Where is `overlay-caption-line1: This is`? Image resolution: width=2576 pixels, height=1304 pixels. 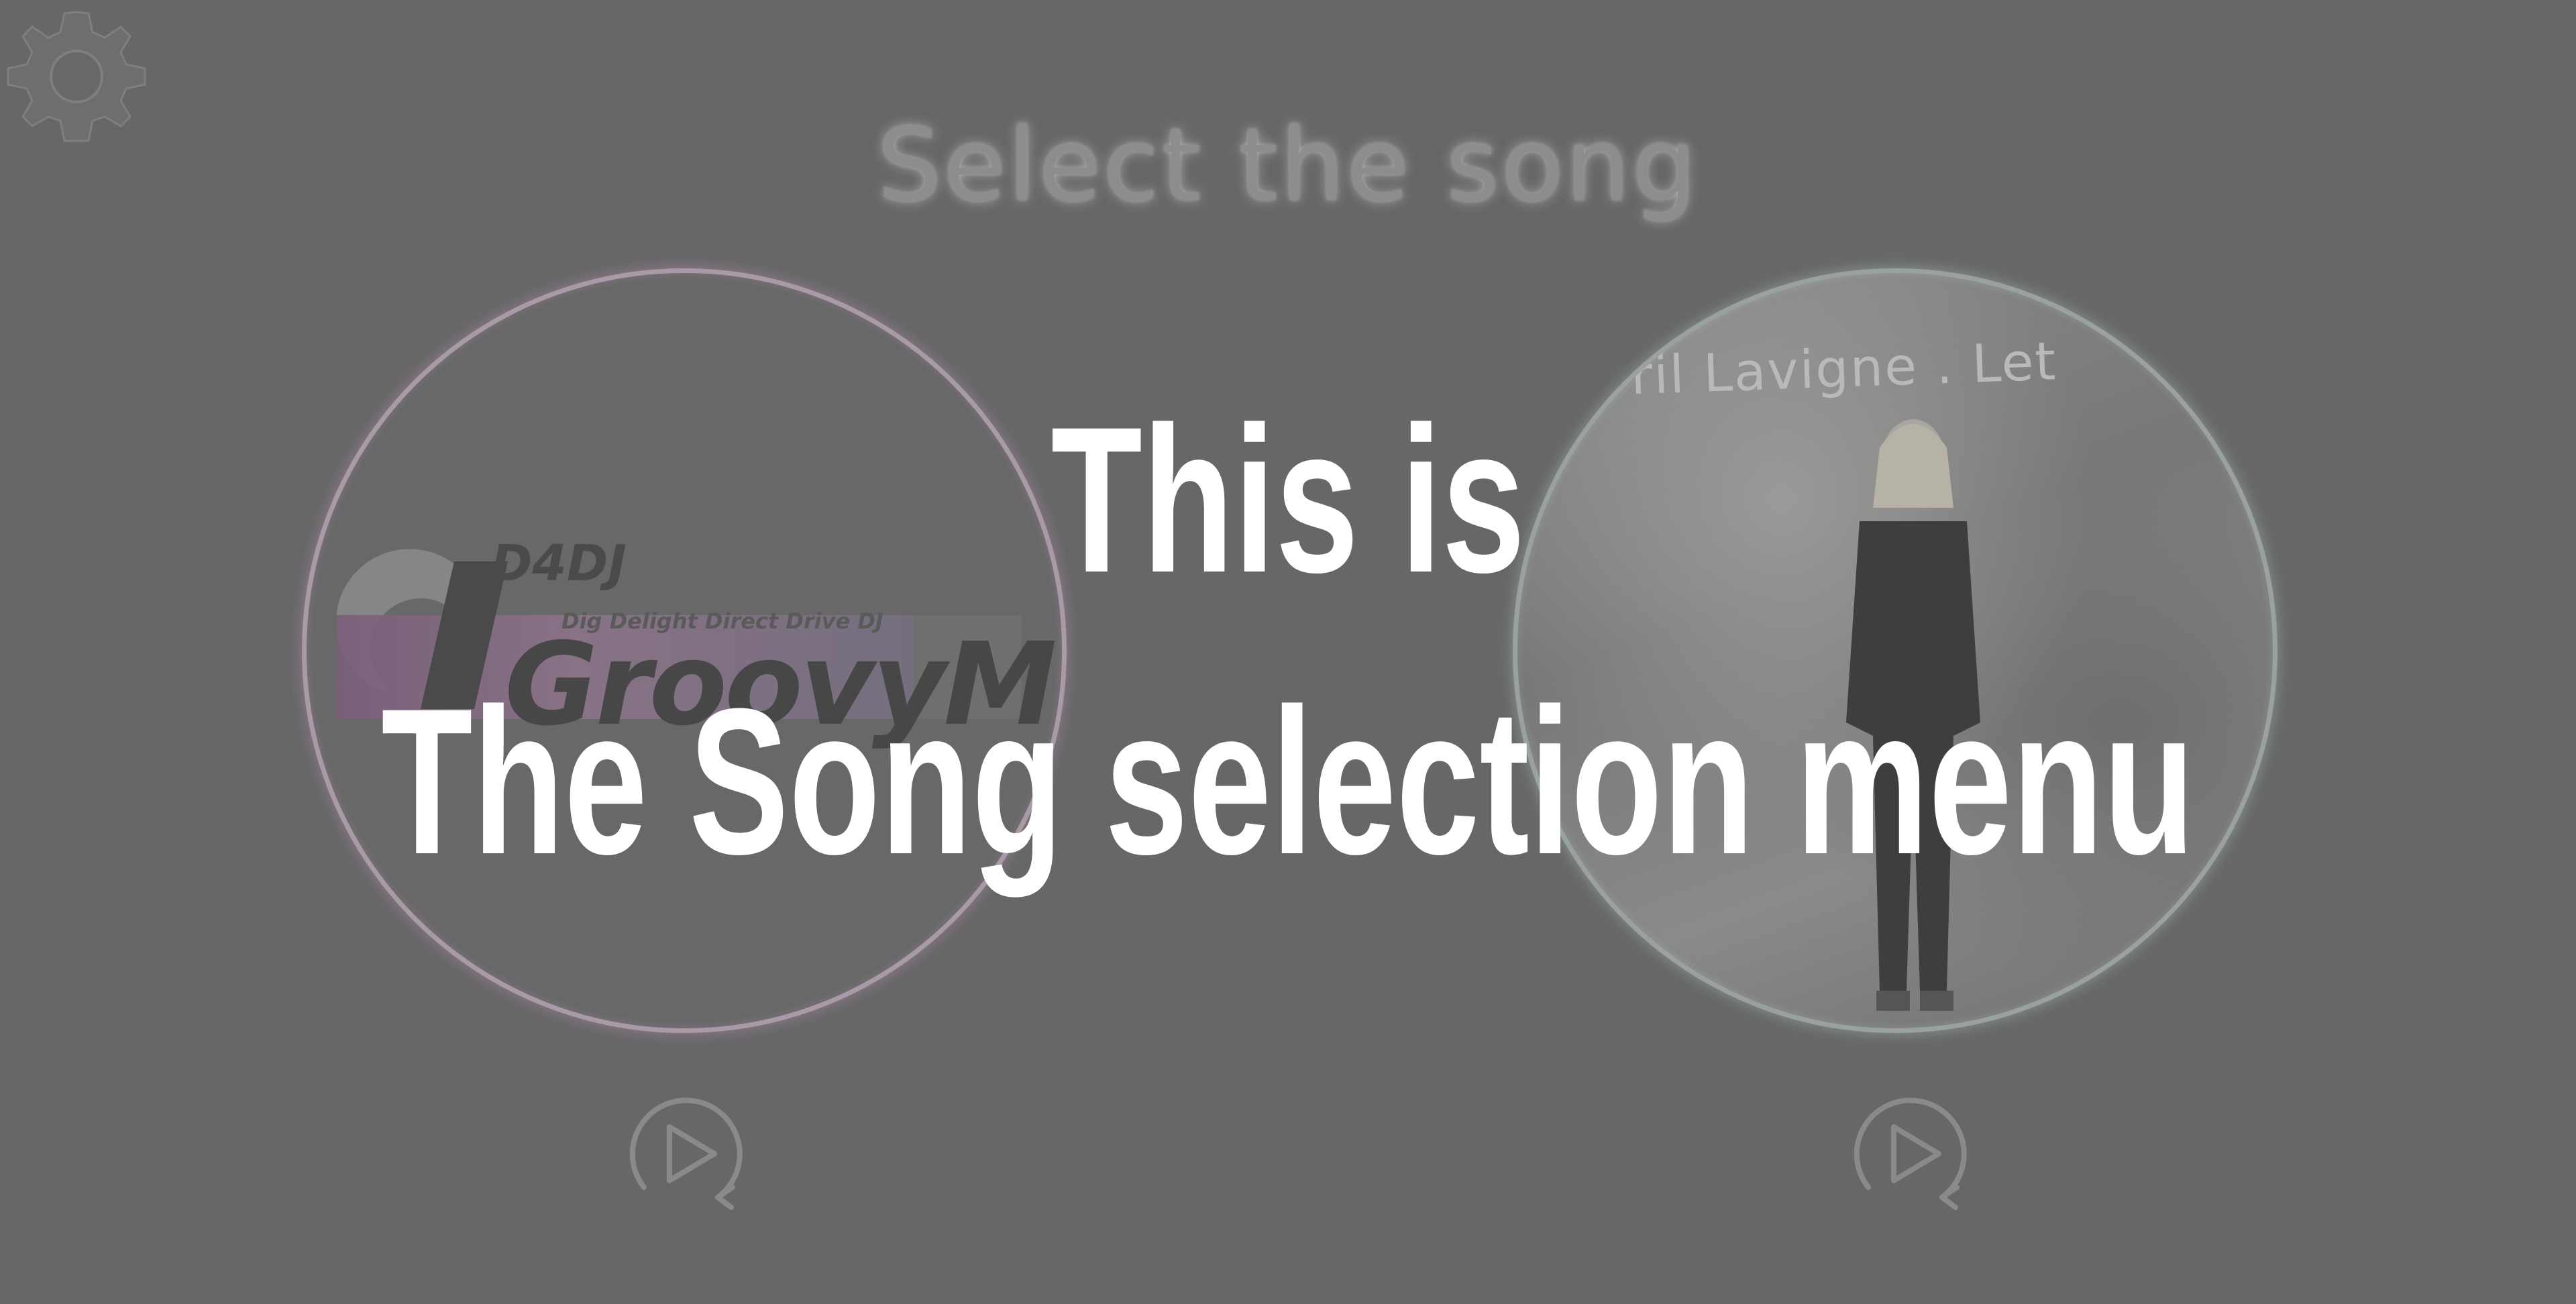 overlay-caption-line1: This is is located at coordinates (1288, 500).